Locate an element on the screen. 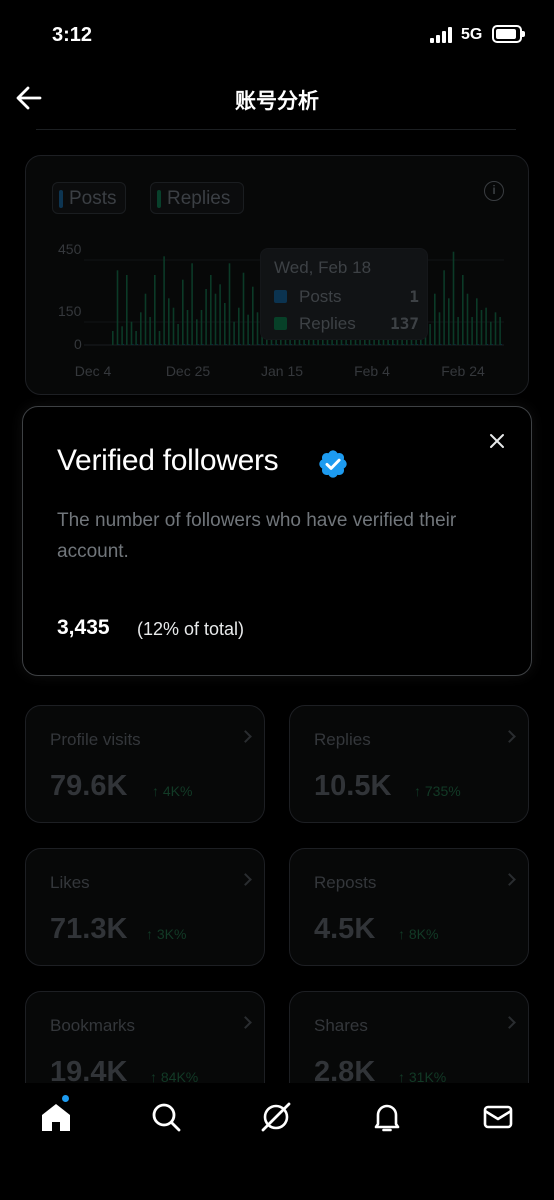 This screenshot has width=554, height=1200. search-icon is located at coordinates (166, 1117).